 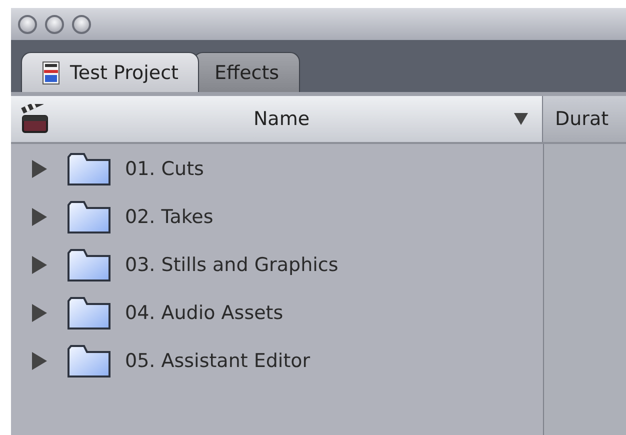 I want to click on column-header-label: Name, so click(x=281, y=119).